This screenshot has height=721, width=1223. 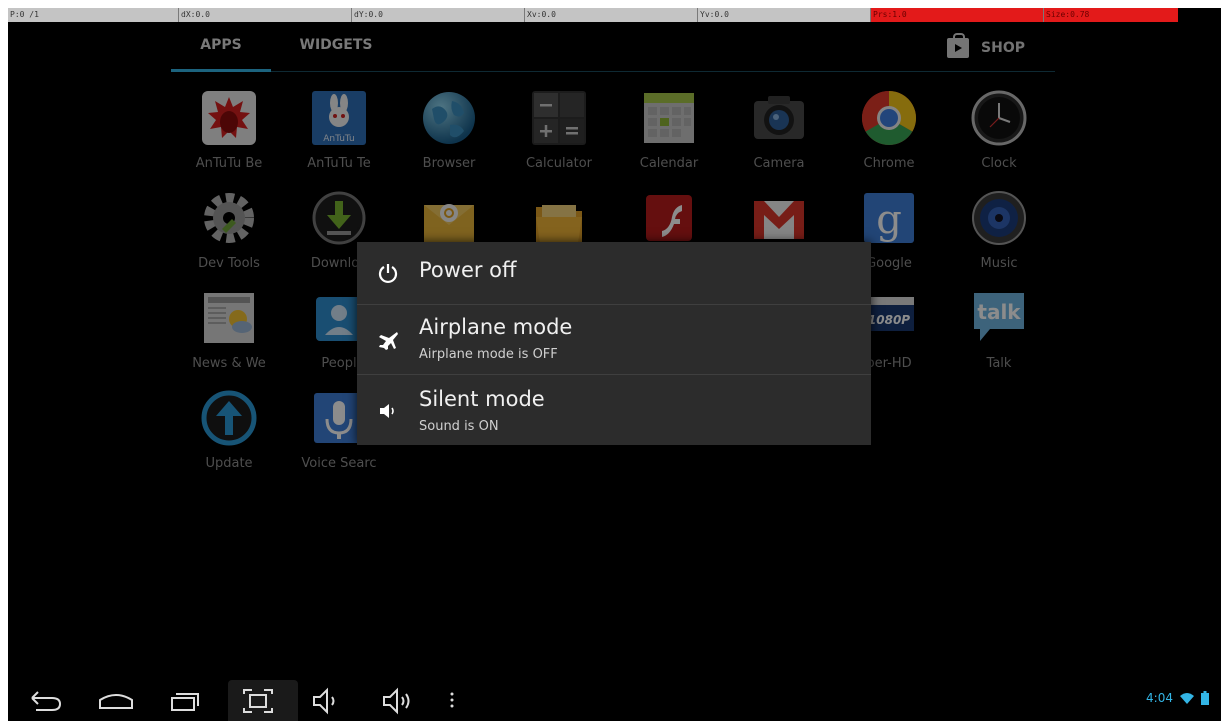 What do you see at coordinates (264, 15) in the screenshot?
I see `delta-x: dX:0.0` at bounding box center [264, 15].